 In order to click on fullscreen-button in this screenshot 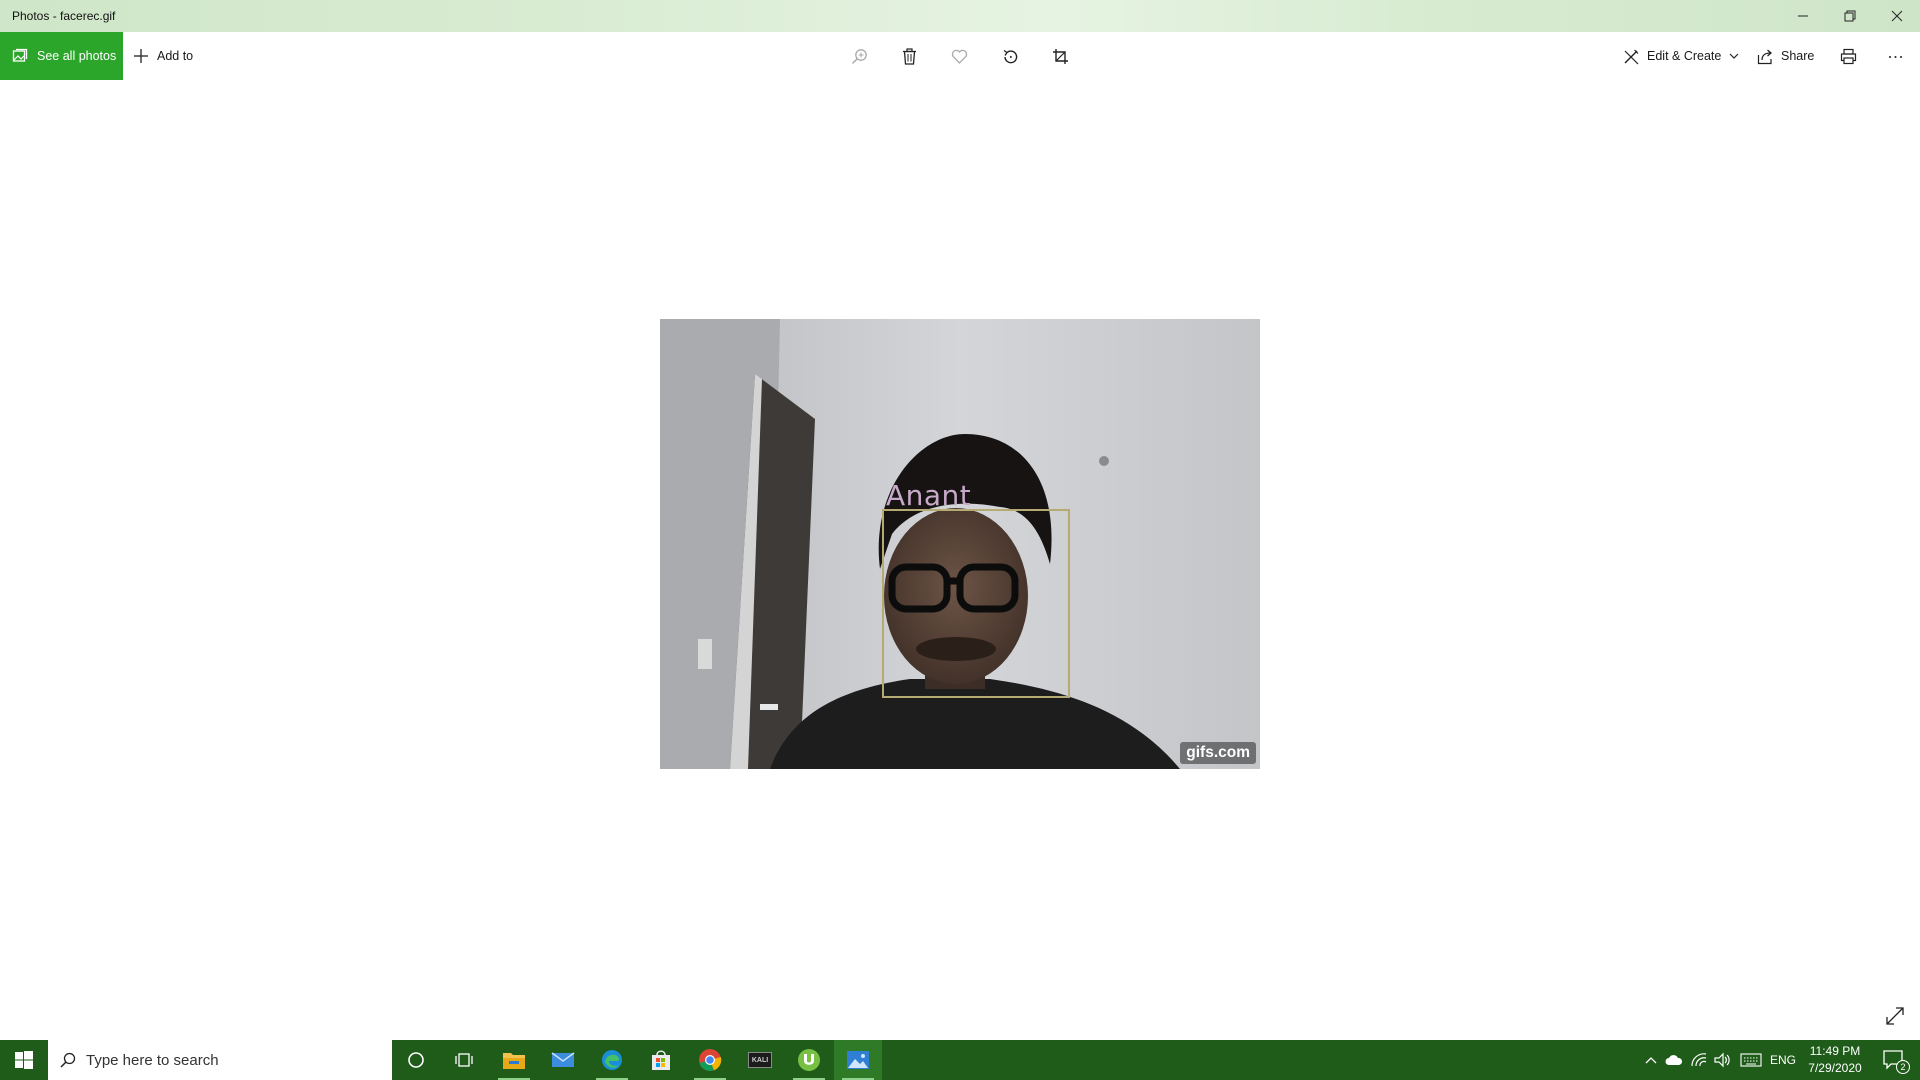, I will do `click(1895, 1016)`.